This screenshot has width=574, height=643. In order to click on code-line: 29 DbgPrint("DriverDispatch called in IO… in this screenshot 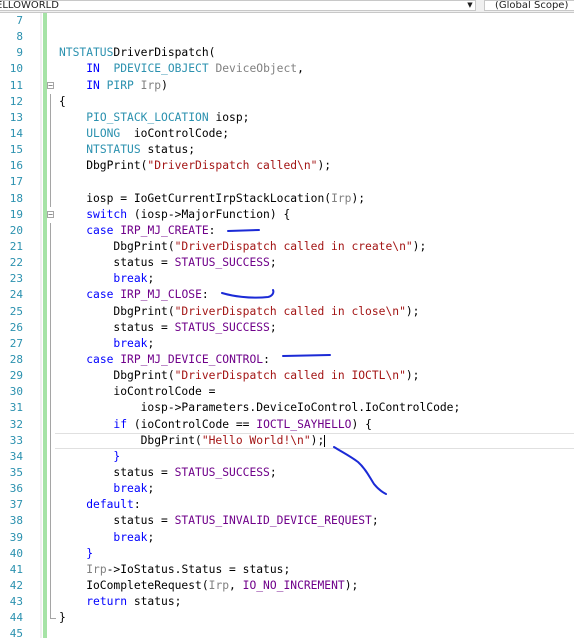, I will do `click(287, 376)`.